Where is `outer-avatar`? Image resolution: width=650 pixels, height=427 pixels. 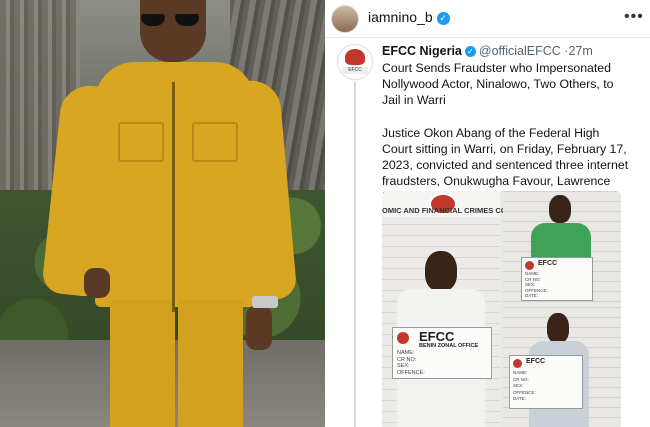 outer-avatar is located at coordinates (345, 19).